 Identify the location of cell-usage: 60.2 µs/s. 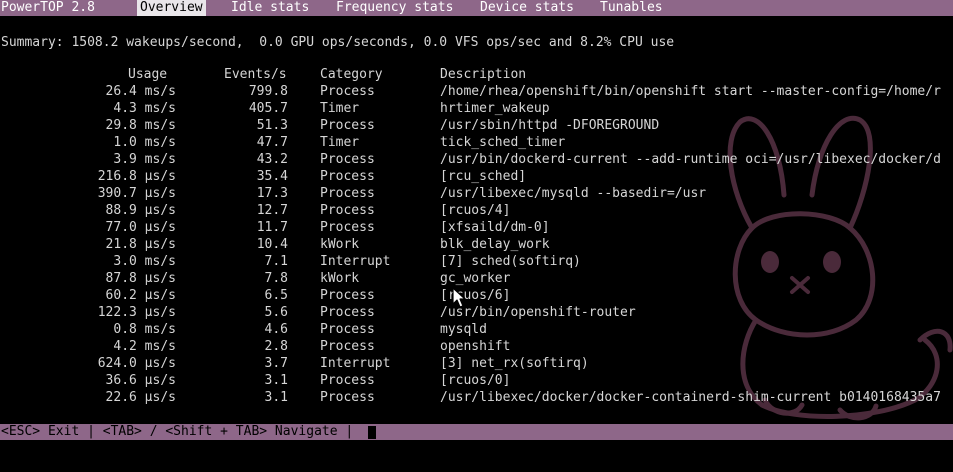
(140, 295).